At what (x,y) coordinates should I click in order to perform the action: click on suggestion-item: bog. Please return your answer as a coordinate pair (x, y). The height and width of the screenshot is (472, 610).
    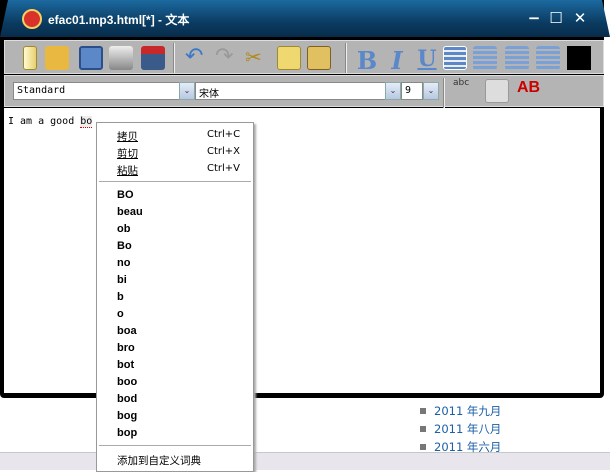
    Looking at the image, I should click on (127, 416).